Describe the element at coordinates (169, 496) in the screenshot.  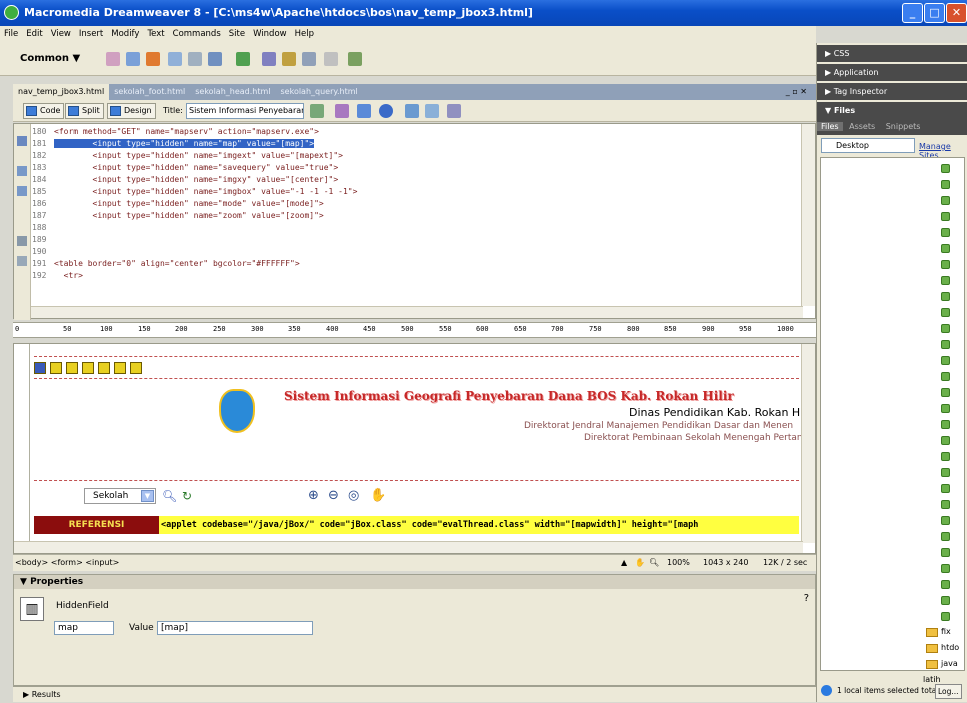
I see `search-icon: 🔍︎` at that location.